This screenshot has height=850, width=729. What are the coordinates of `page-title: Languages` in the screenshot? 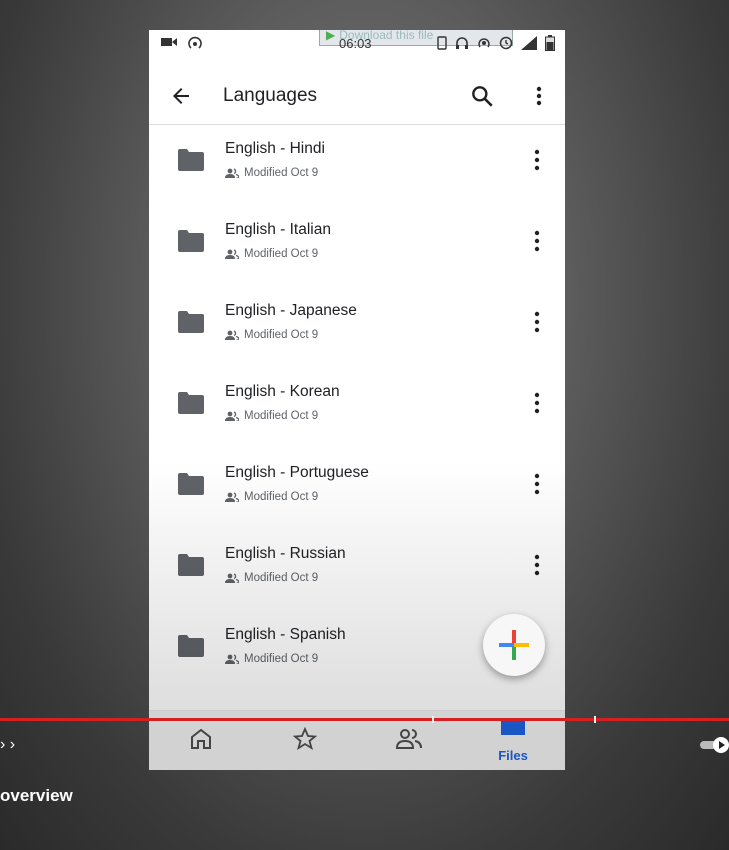 It's located at (270, 95).